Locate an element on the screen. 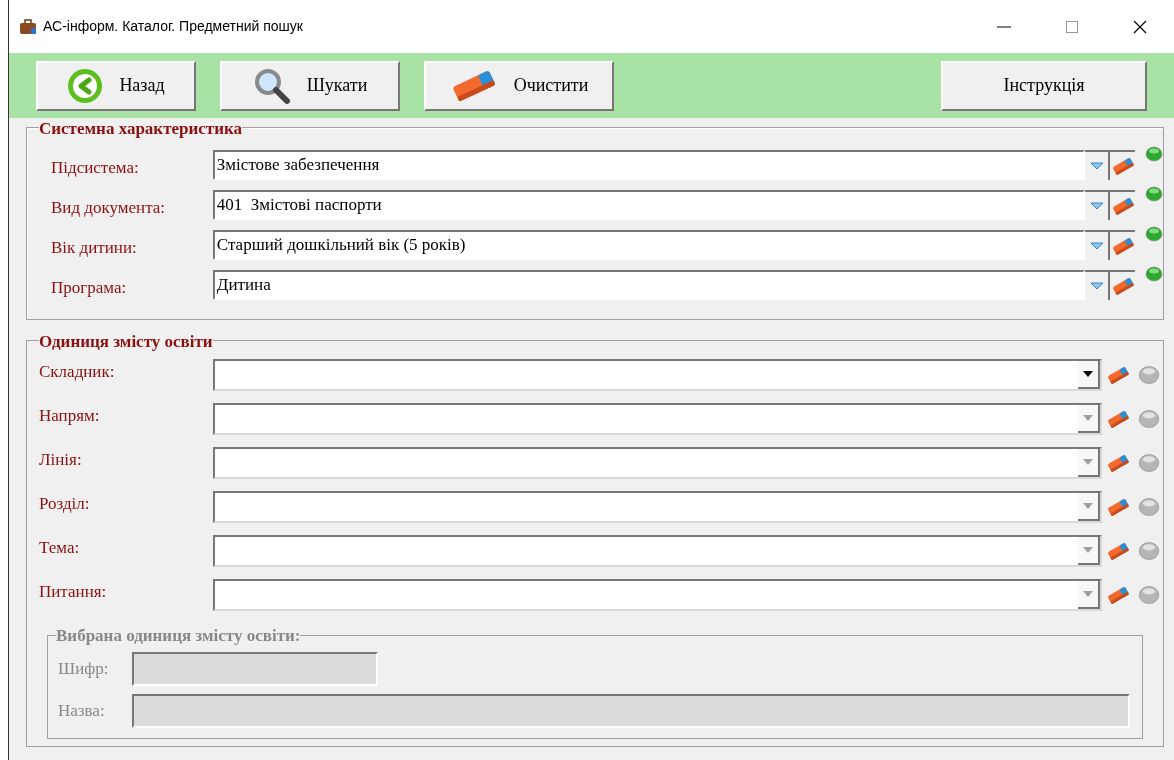 The image size is (1174, 760). briefcase-icon is located at coordinates (28, 26).